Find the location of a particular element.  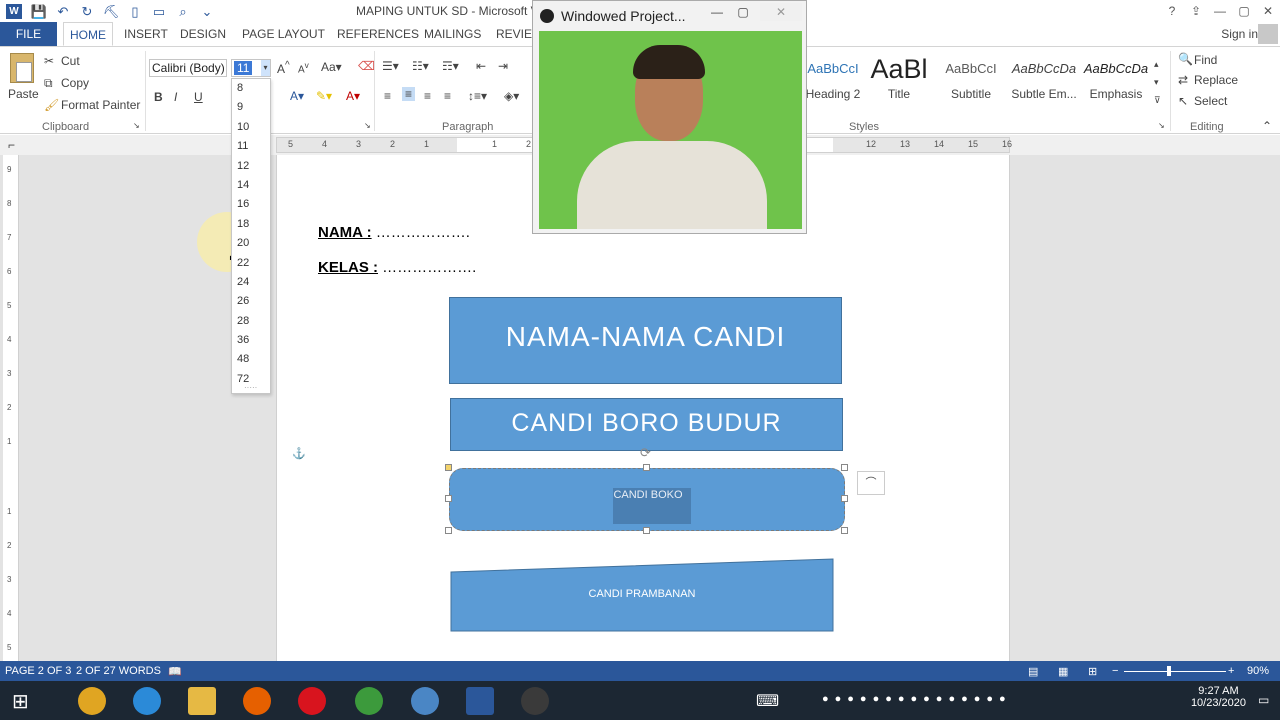

zoom-out-icon: − is located at coordinates (1115, 671).